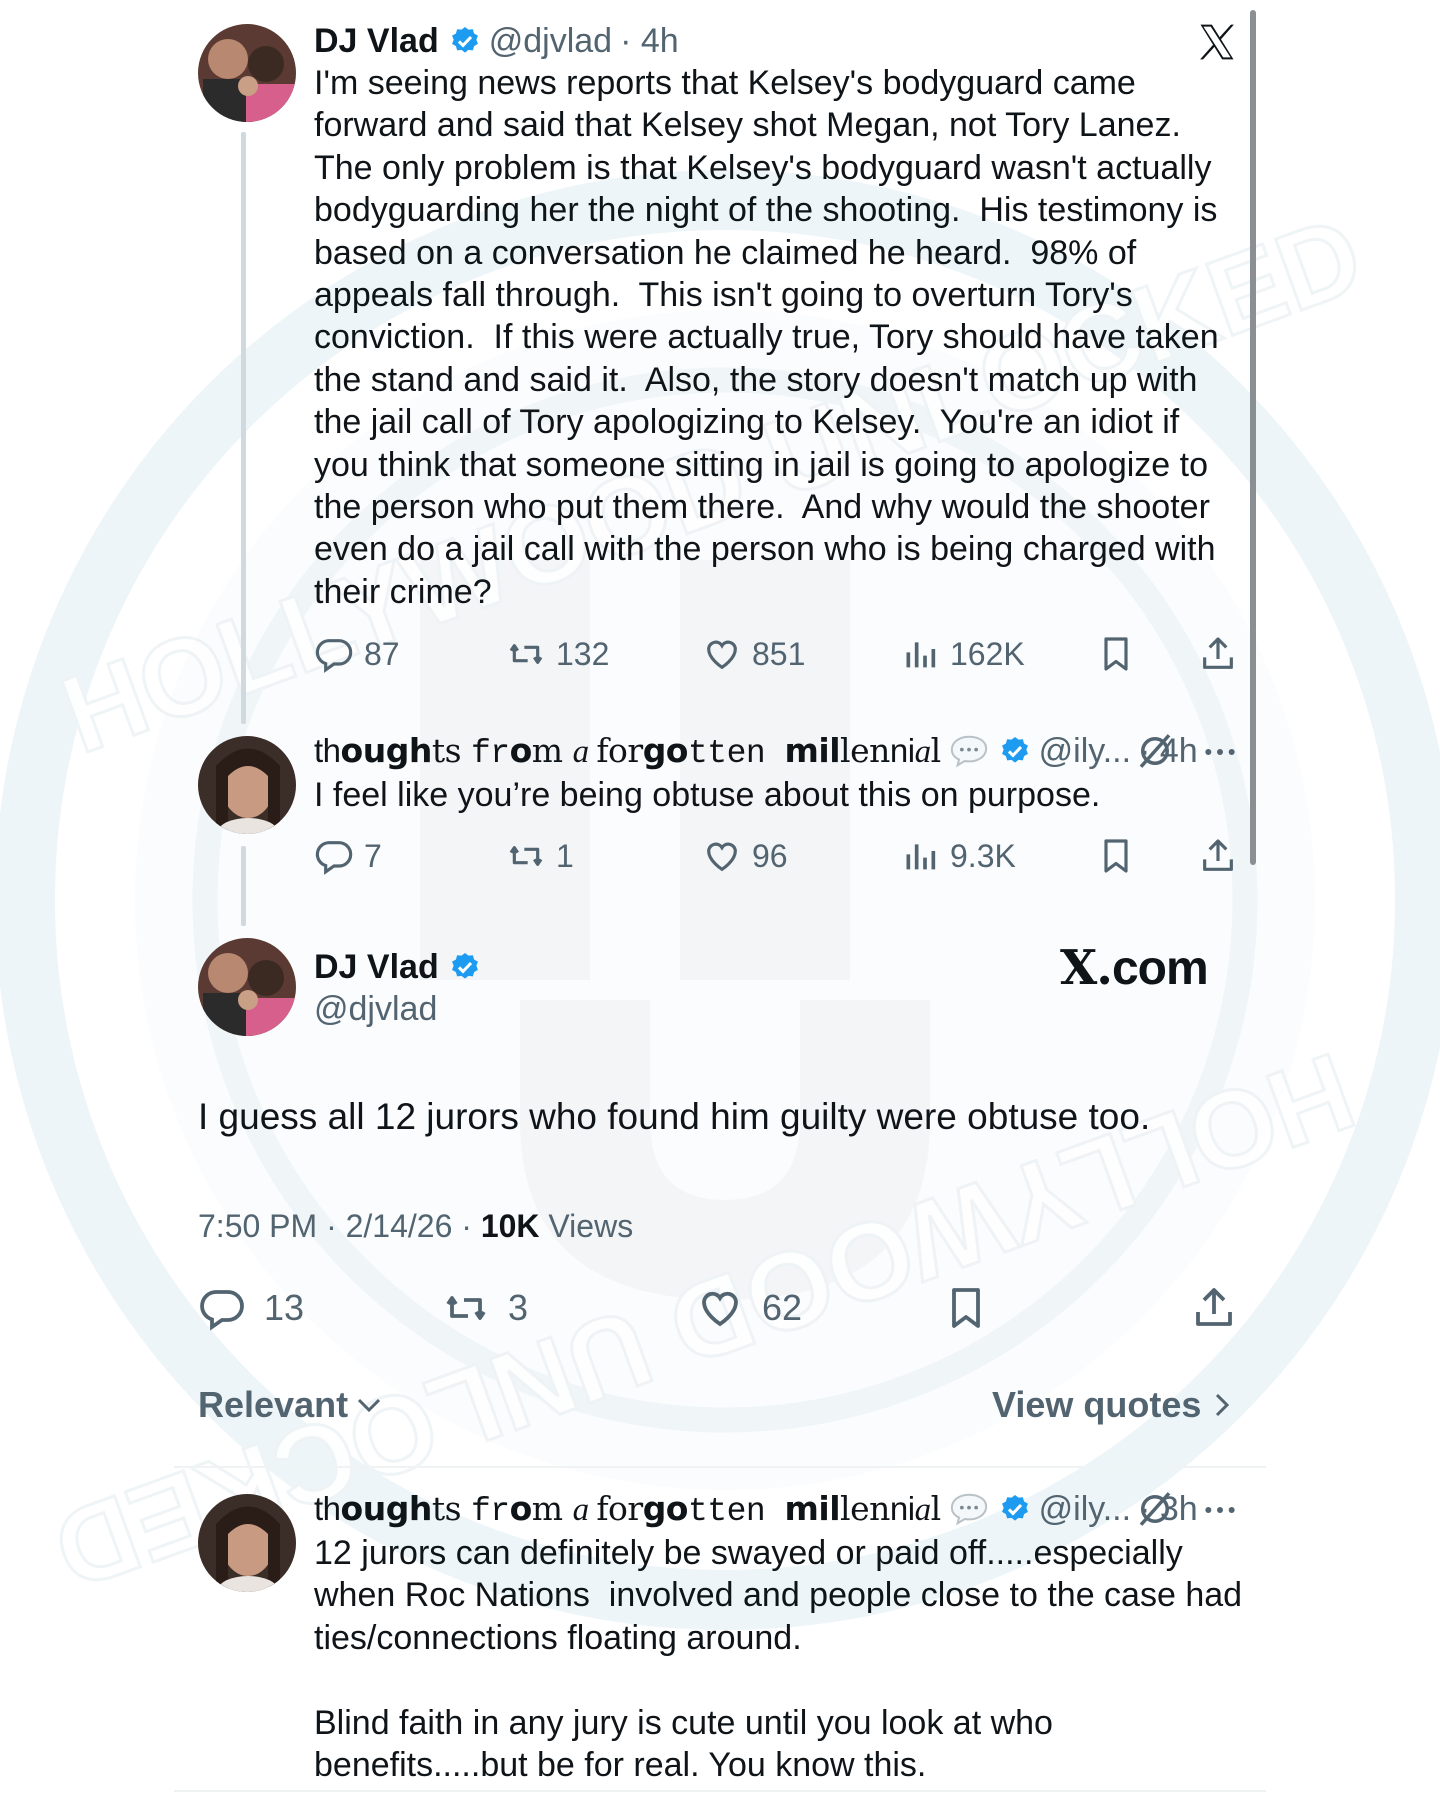  I want to click on name-part: m, so click(552, 750).